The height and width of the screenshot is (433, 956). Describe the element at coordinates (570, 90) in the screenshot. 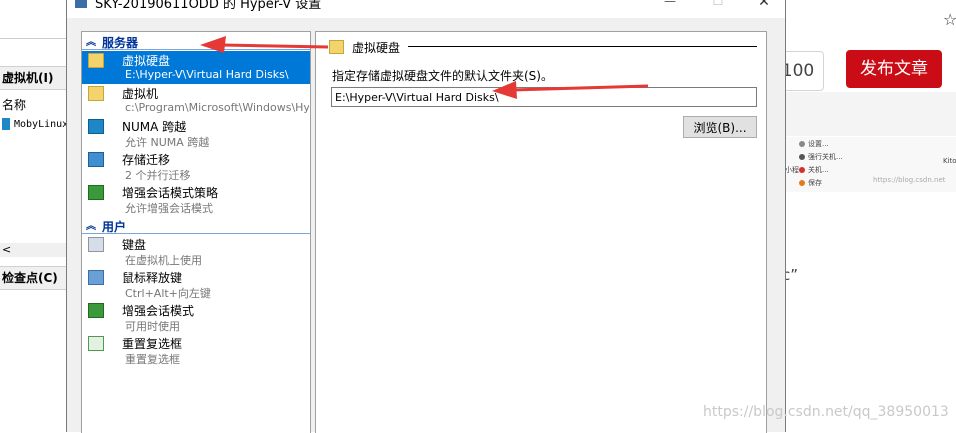

I see `annotation-arrow-to-input` at that location.